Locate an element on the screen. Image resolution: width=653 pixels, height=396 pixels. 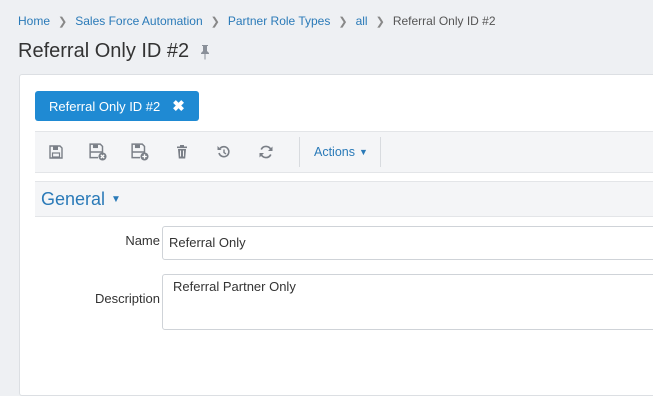
description-field: Referral Partner Only is located at coordinates (407, 302).